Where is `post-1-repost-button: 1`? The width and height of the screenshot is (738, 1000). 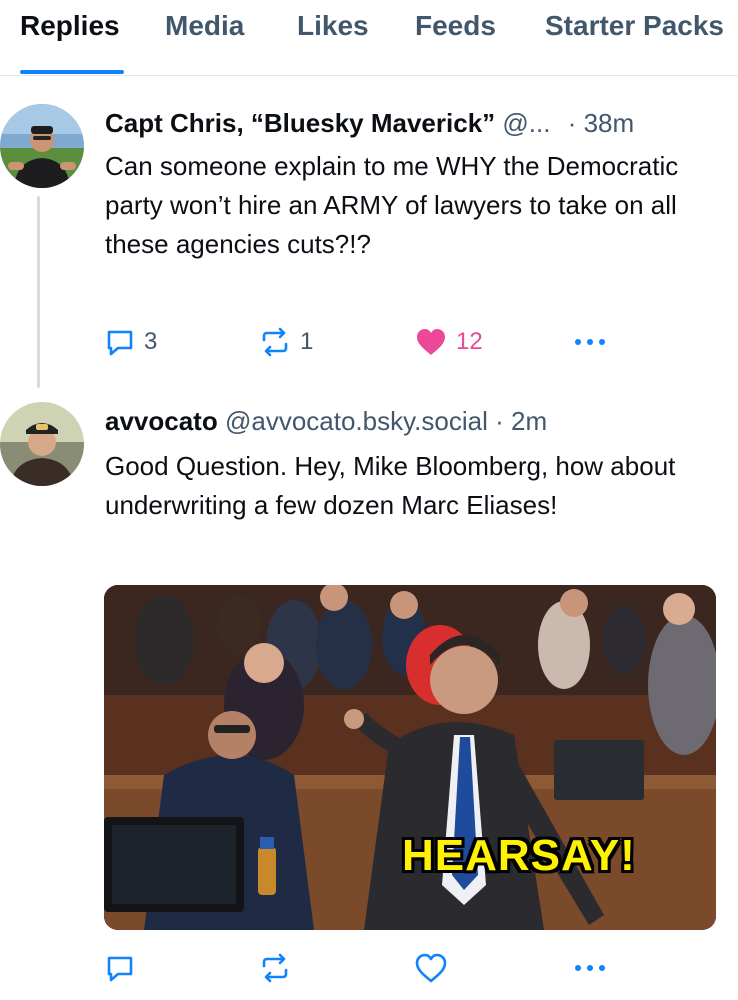
post-1-repost-button: 1 is located at coordinates (285, 342).